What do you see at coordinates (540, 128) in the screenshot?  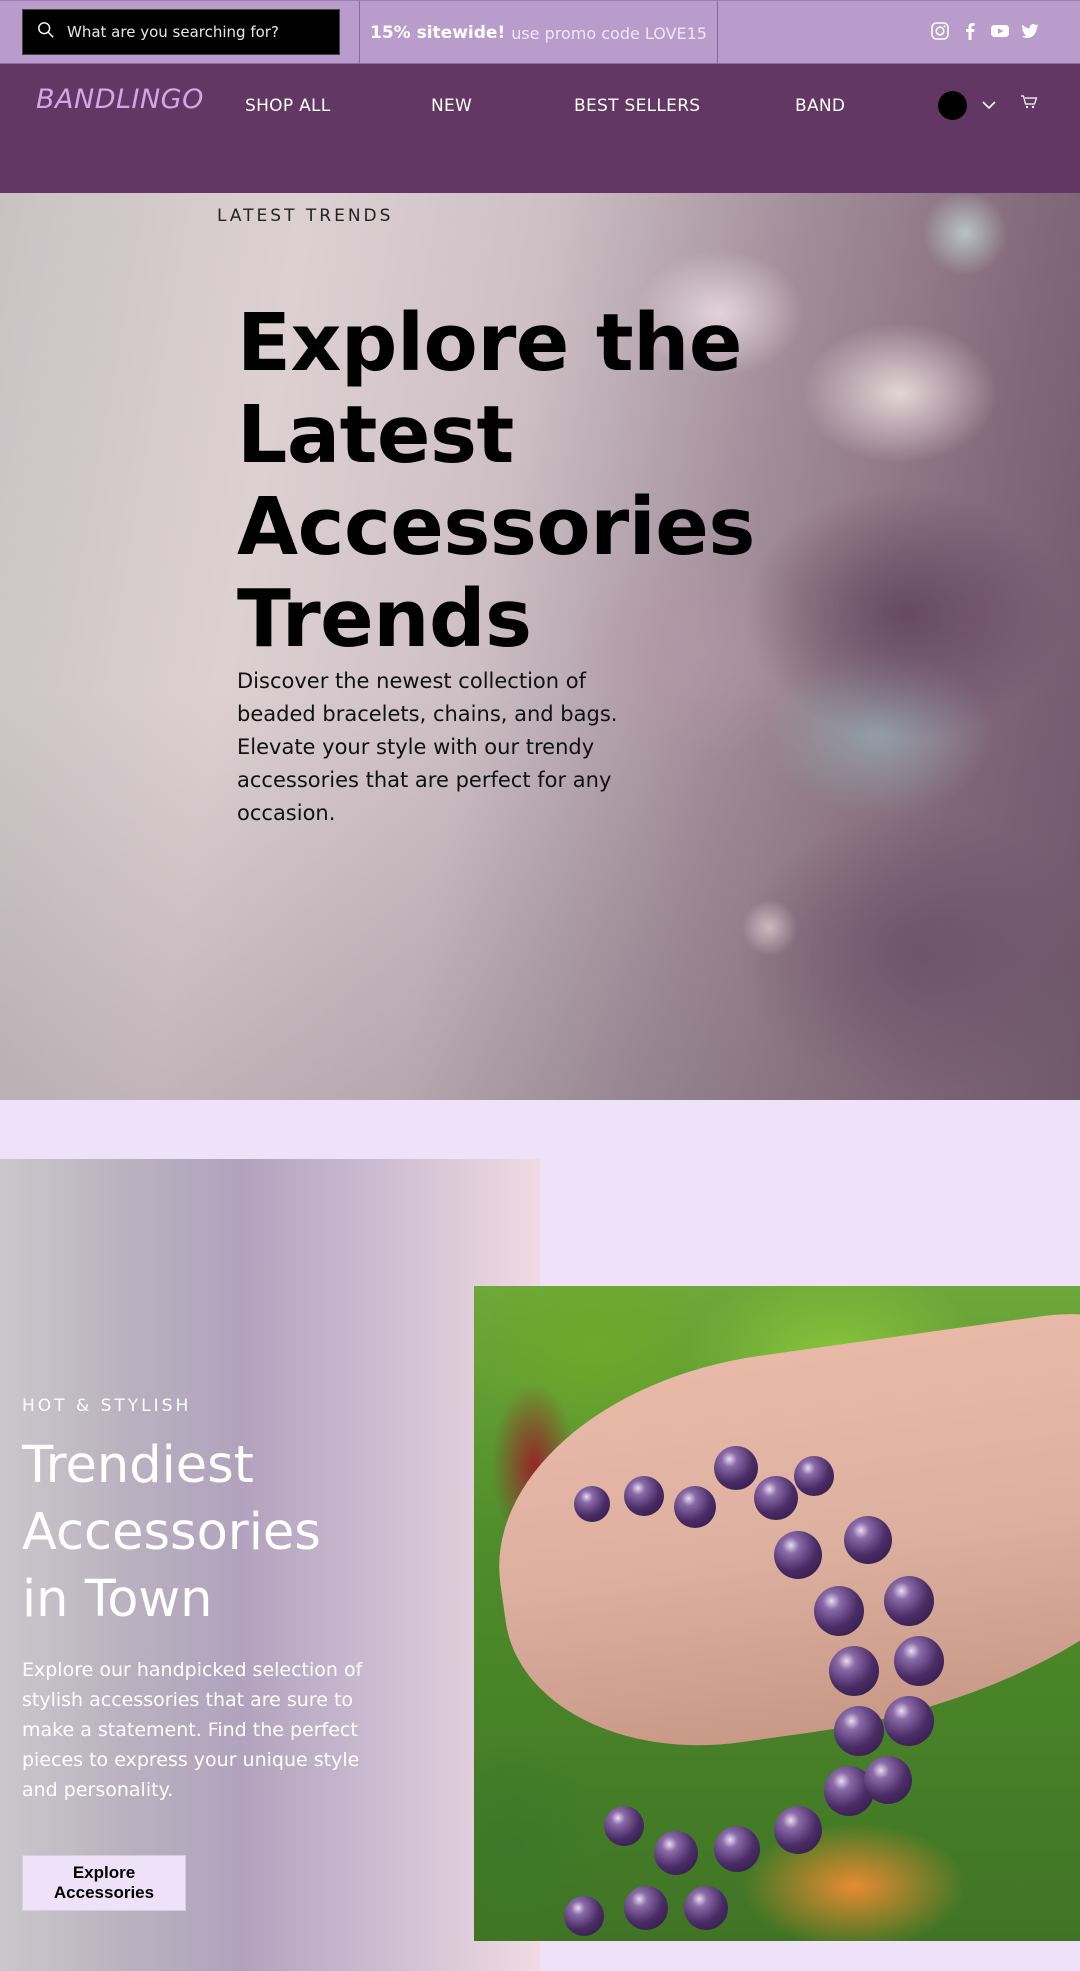 I see `main-nav: BANDLINGO SHOP ALL NEW BEST SELLERS BAND` at bounding box center [540, 128].